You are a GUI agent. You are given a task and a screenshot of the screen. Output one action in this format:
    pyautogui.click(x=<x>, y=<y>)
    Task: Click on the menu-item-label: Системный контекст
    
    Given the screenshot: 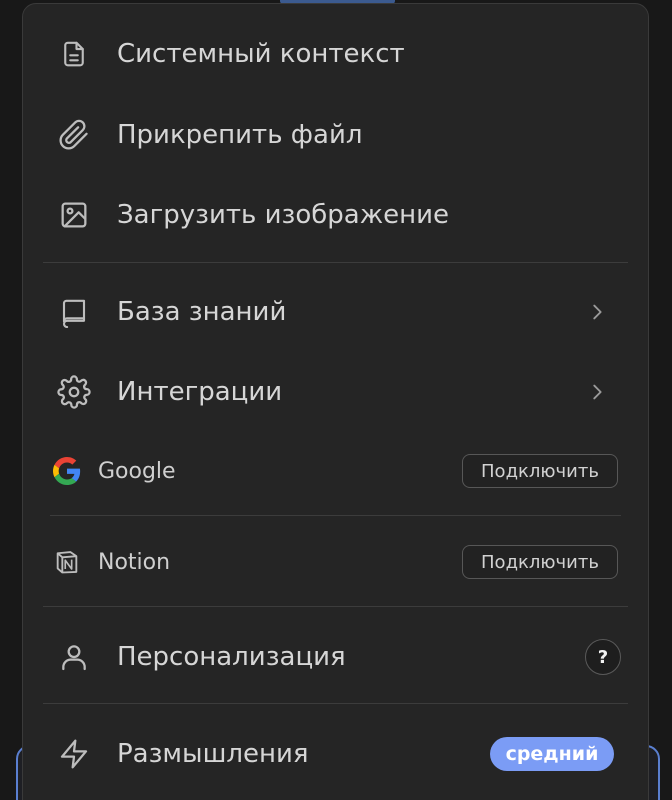 What is the action you would take?
    pyautogui.click(x=261, y=54)
    